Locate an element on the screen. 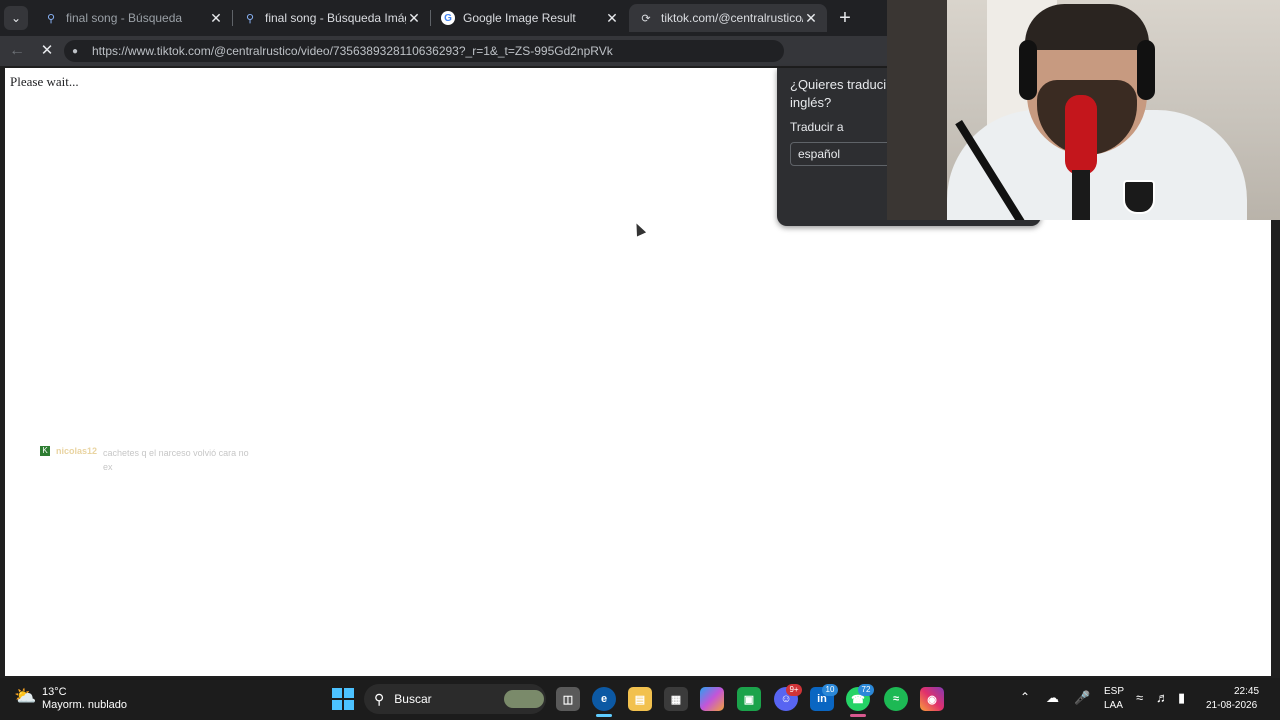 This screenshot has width=1280, height=720. google-g-icon: G is located at coordinates (448, 18).